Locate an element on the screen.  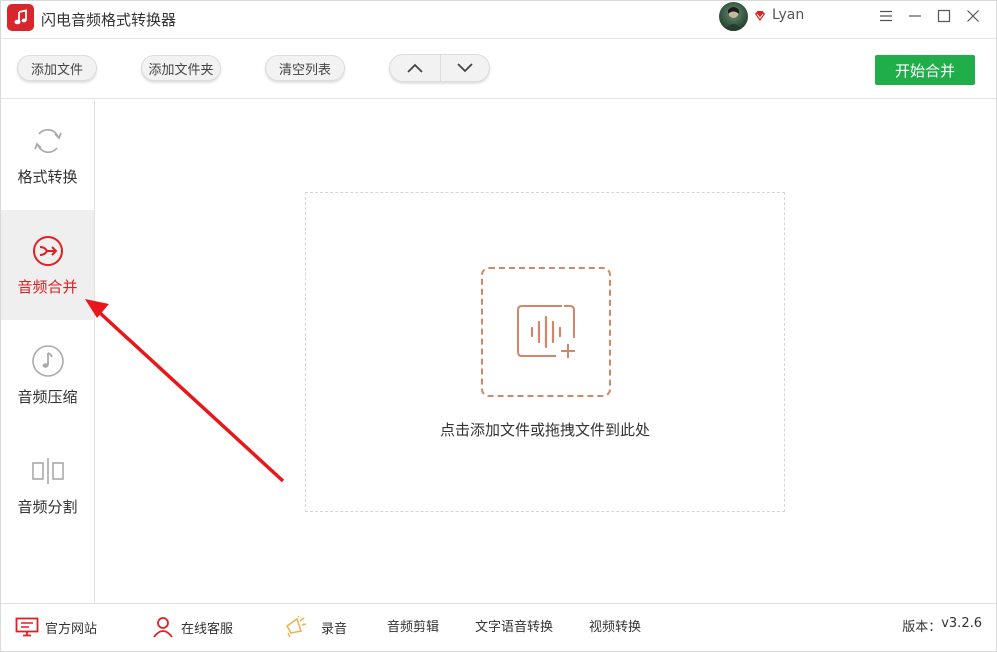
reorder-buttons is located at coordinates (439, 68).